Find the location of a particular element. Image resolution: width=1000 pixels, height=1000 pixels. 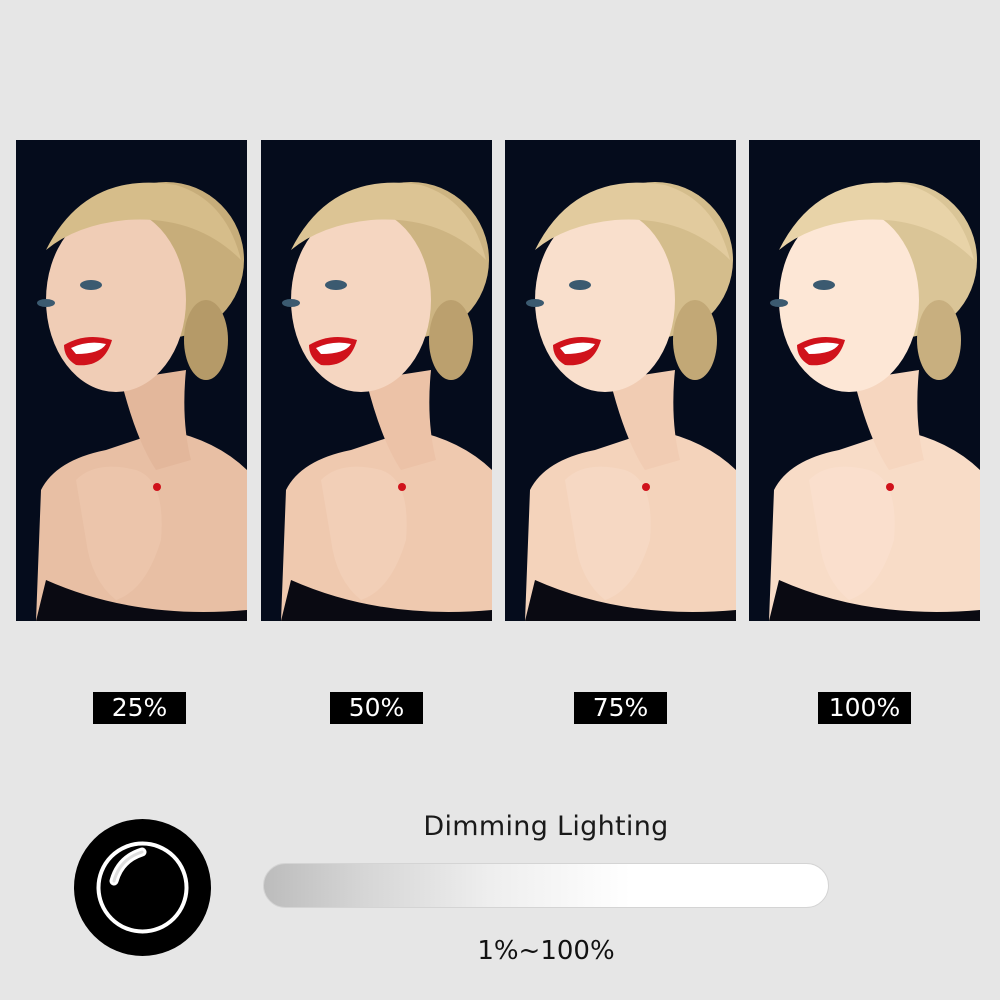

brightness-label-100: 100% is located at coordinates (864, 708).